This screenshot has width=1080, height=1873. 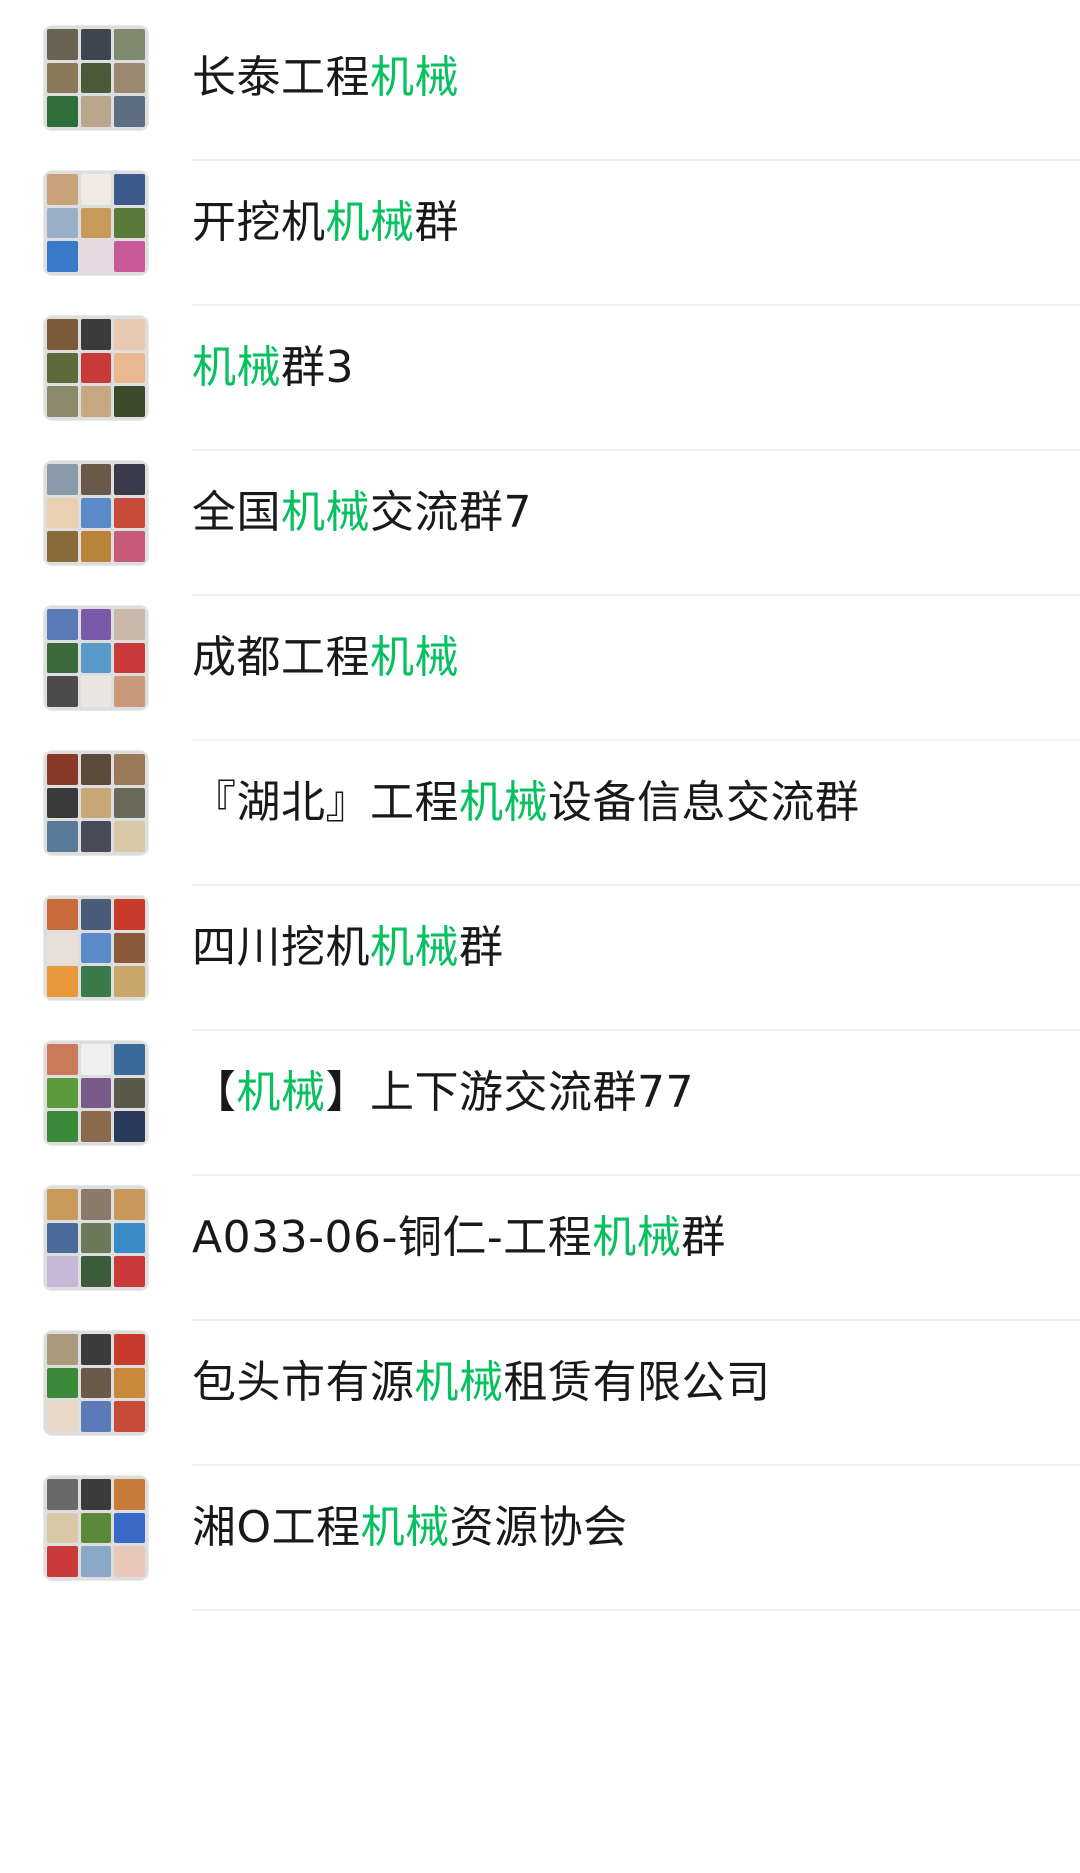 What do you see at coordinates (273, 368) in the screenshot?
I see `group-name: 机械群3` at bounding box center [273, 368].